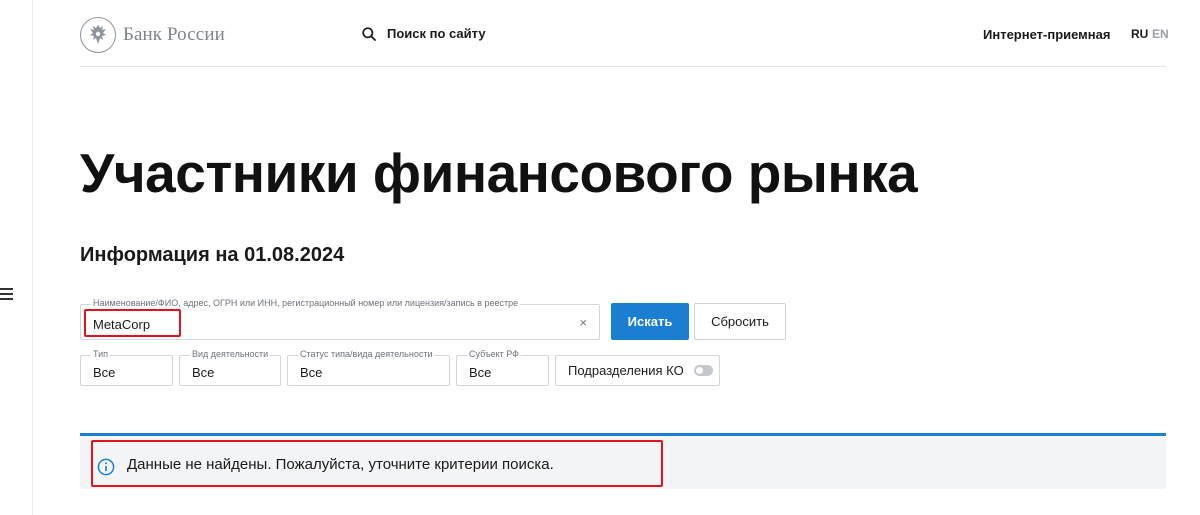 The height and width of the screenshot is (515, 1200). Describe the element at coordinates (106, 467) in the screenshot. I see `info-icon` at that location.